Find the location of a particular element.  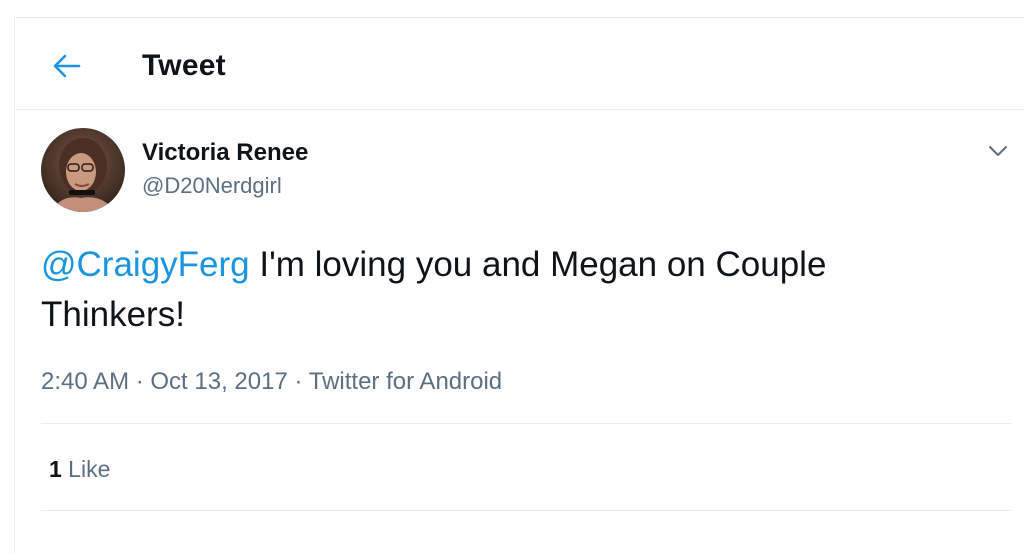

page-title: Tweet is located at coordinates (184, 65).